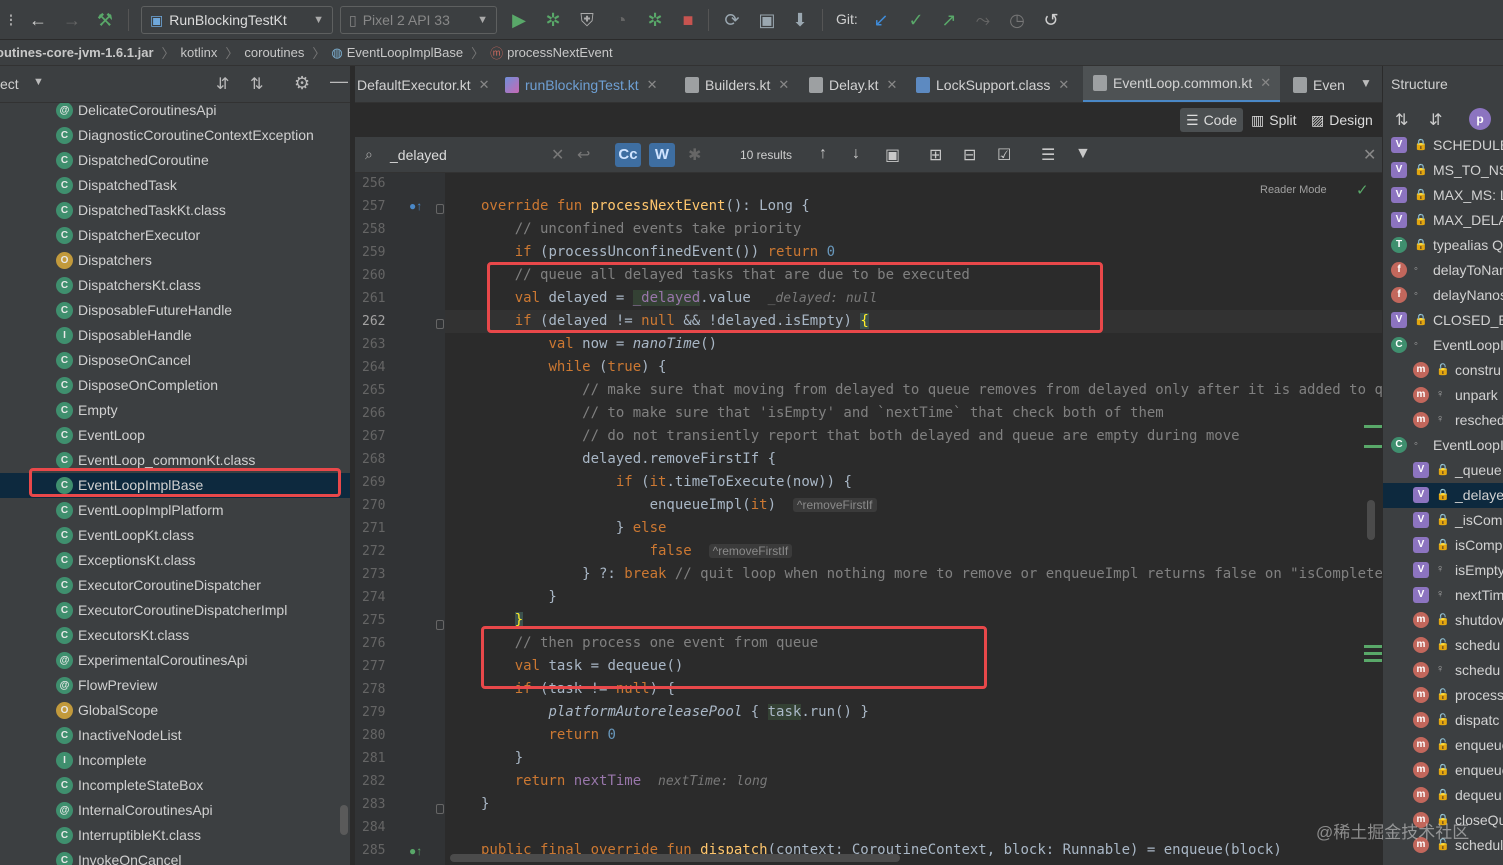 The width and height of the screenshot is (1503, 865). I want to click on scrollbar-thumb, so click(675, 858).